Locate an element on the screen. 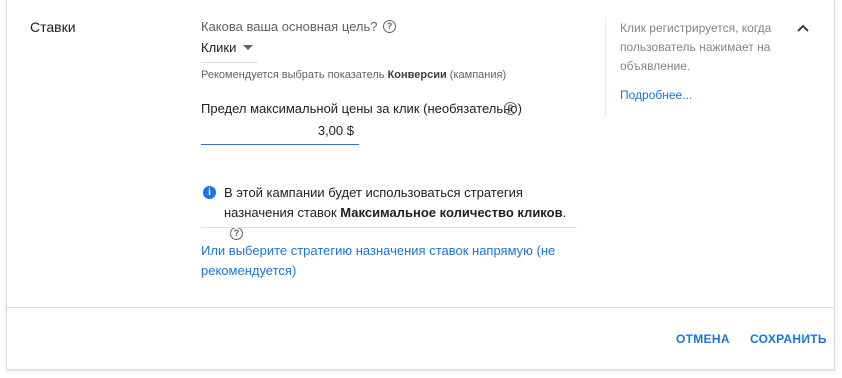  chevron-up-icon is located at coordinates (803, 28).